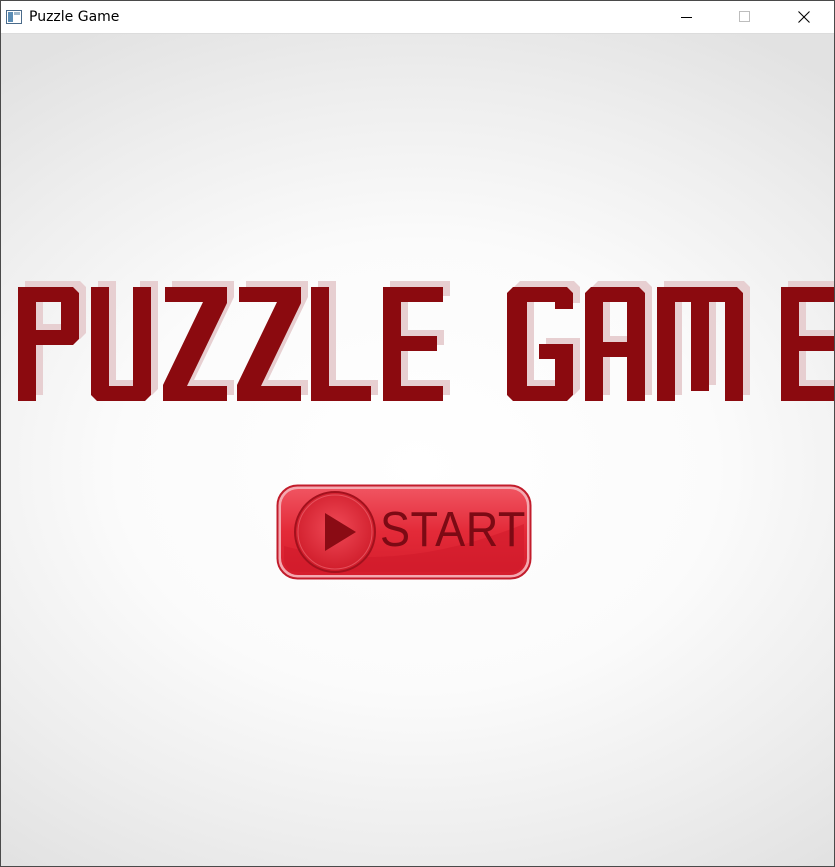  I want to click on maximize-icon, so click(744, 16).